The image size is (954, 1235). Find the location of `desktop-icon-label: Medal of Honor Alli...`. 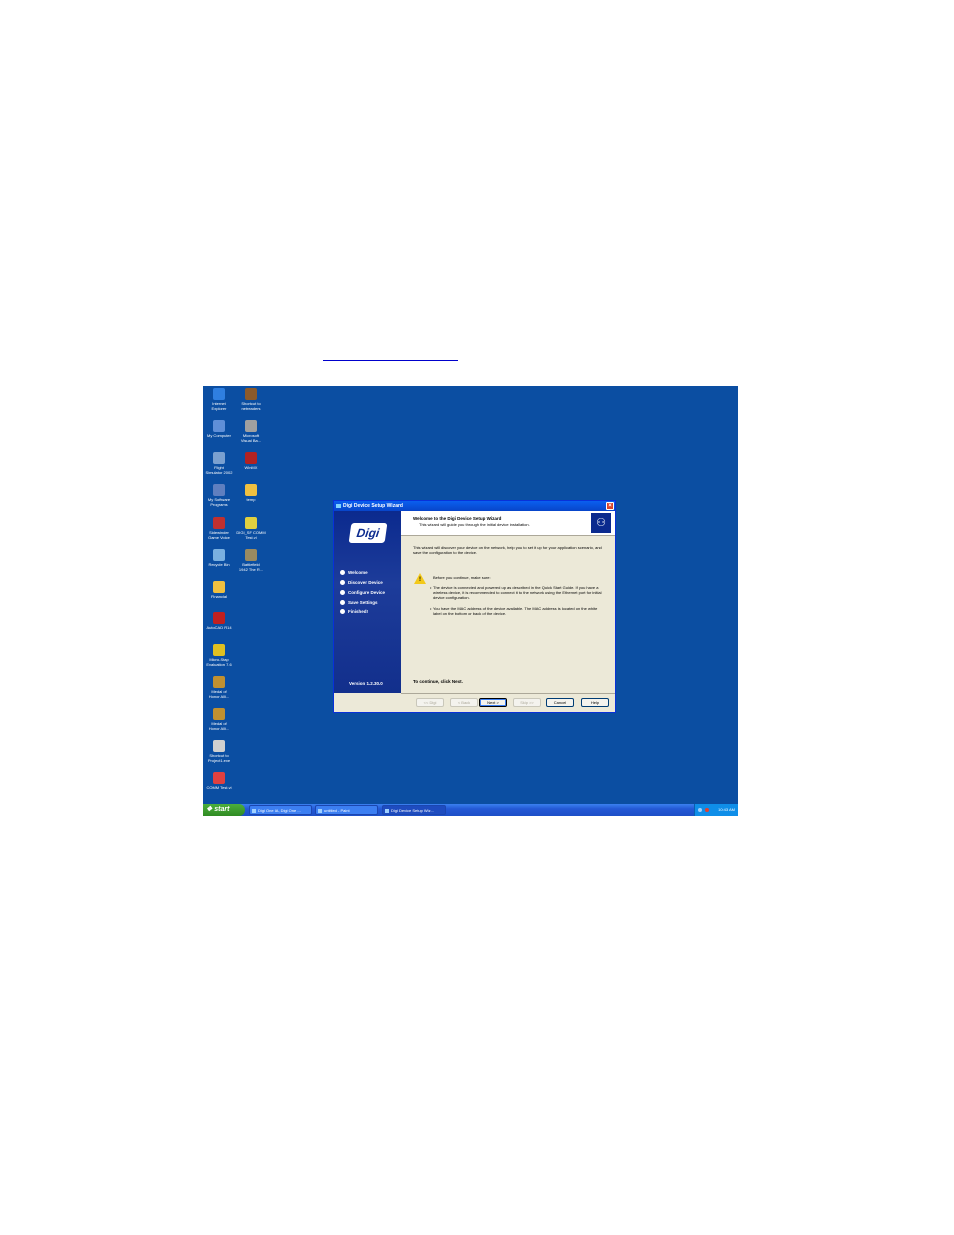

desktop-icon-label: Medal of Honor Alli... is located at coordinates (219, 726).